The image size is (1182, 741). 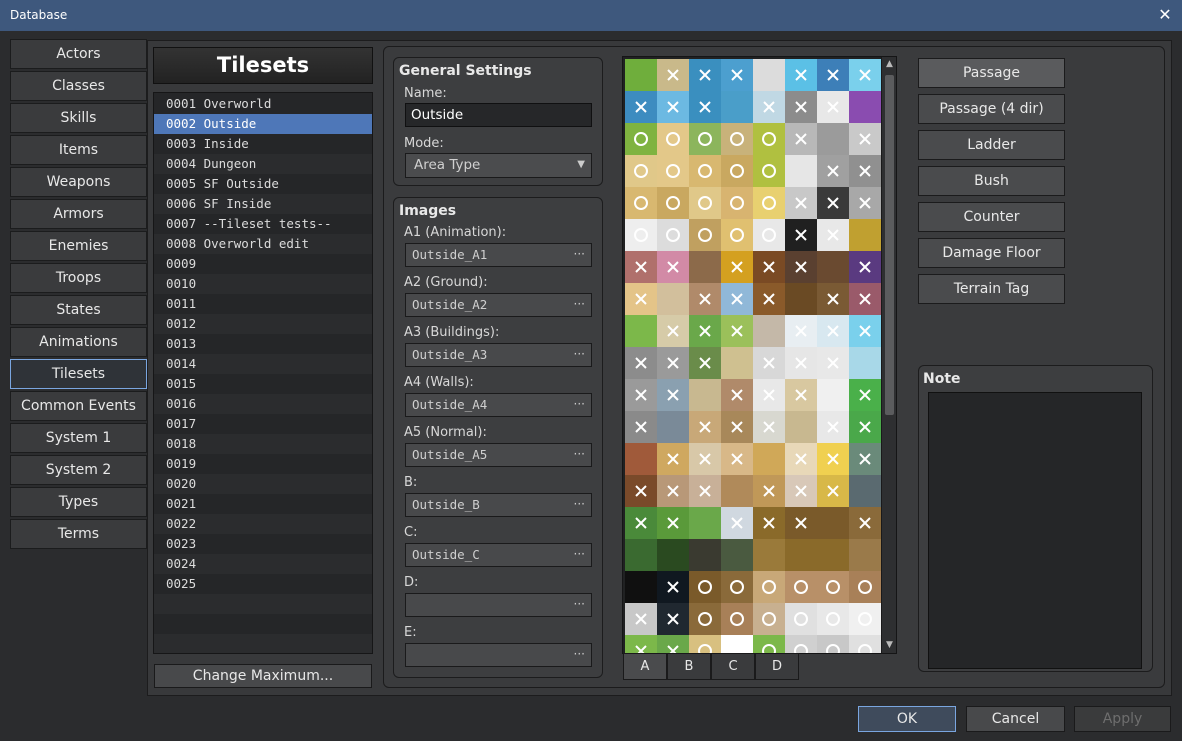 What do you see at coordinates (1165, 15) in the screenshot?
I see `close-icon: ✕` at bounding box center [1165, 15].